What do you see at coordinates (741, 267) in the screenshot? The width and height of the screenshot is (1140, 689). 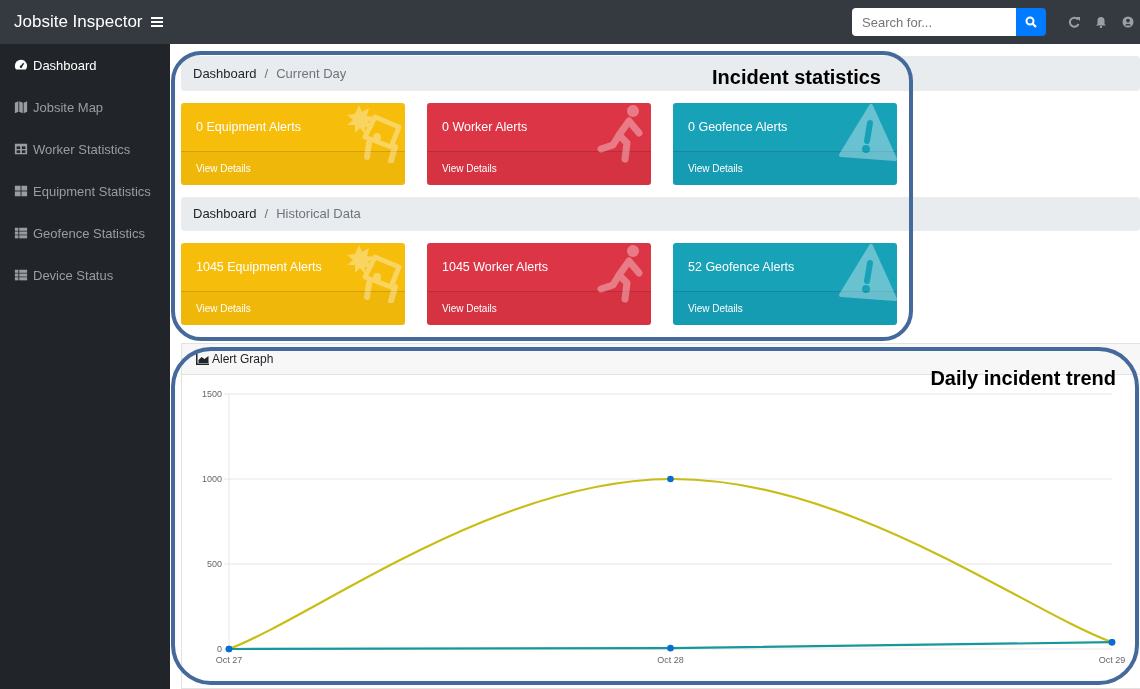 I see `card-title: 52 Geofence Alerts` at bounding box center [741, 267].